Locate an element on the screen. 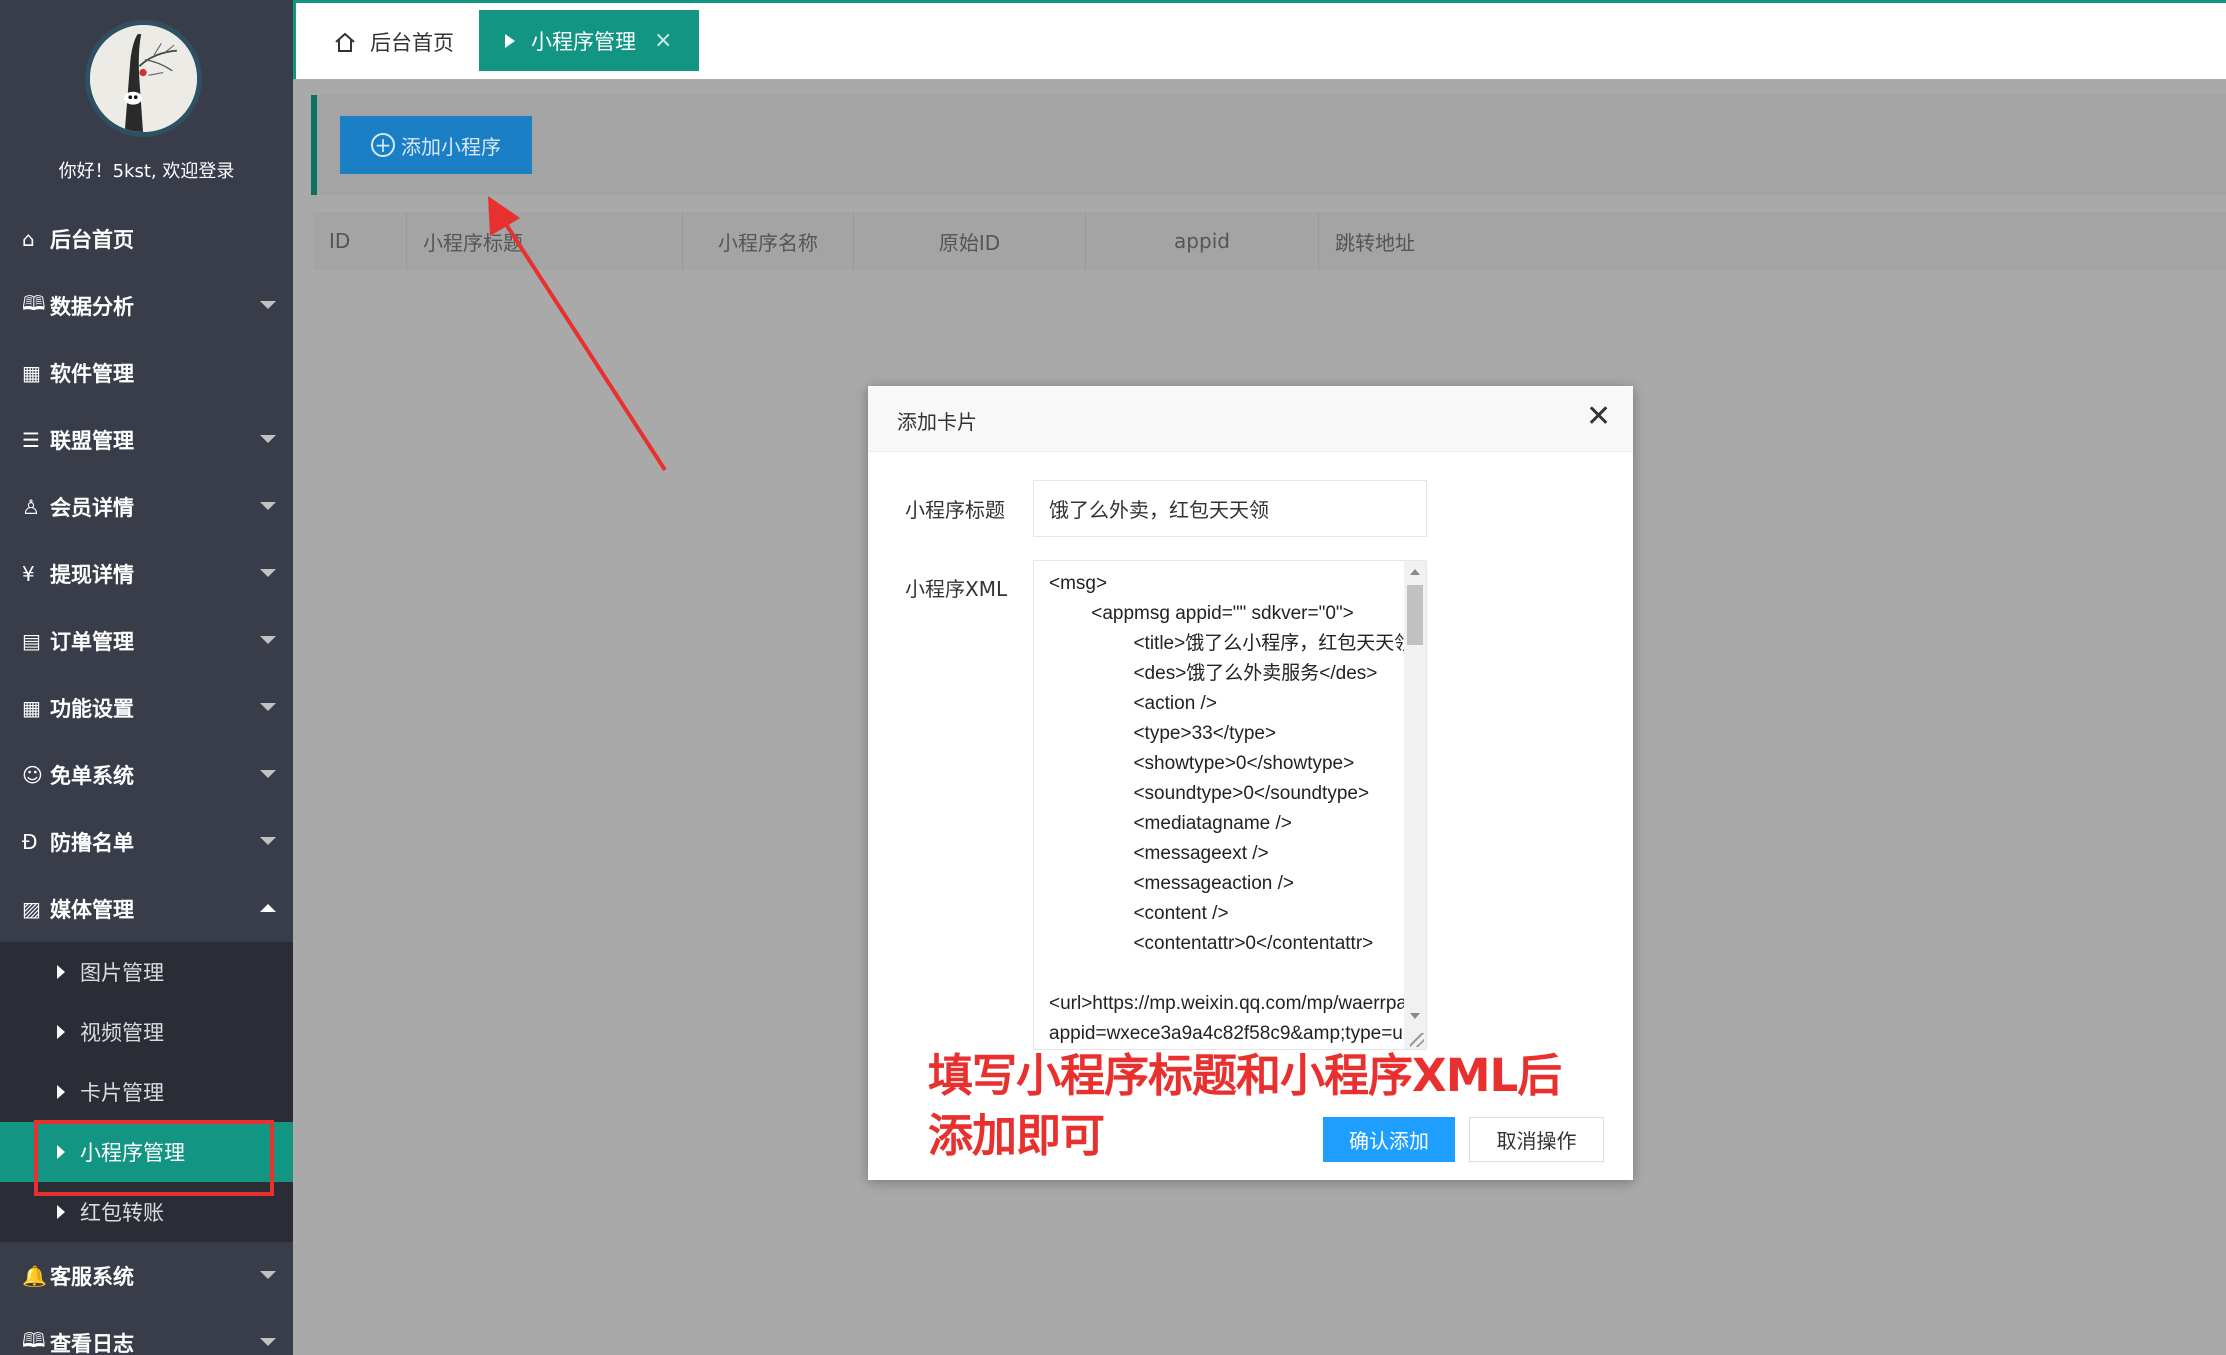 The height and width of the screenshot is (1355, 2226). submenu-item-label: 卡片管理 is located at coordinates (122, 1093).